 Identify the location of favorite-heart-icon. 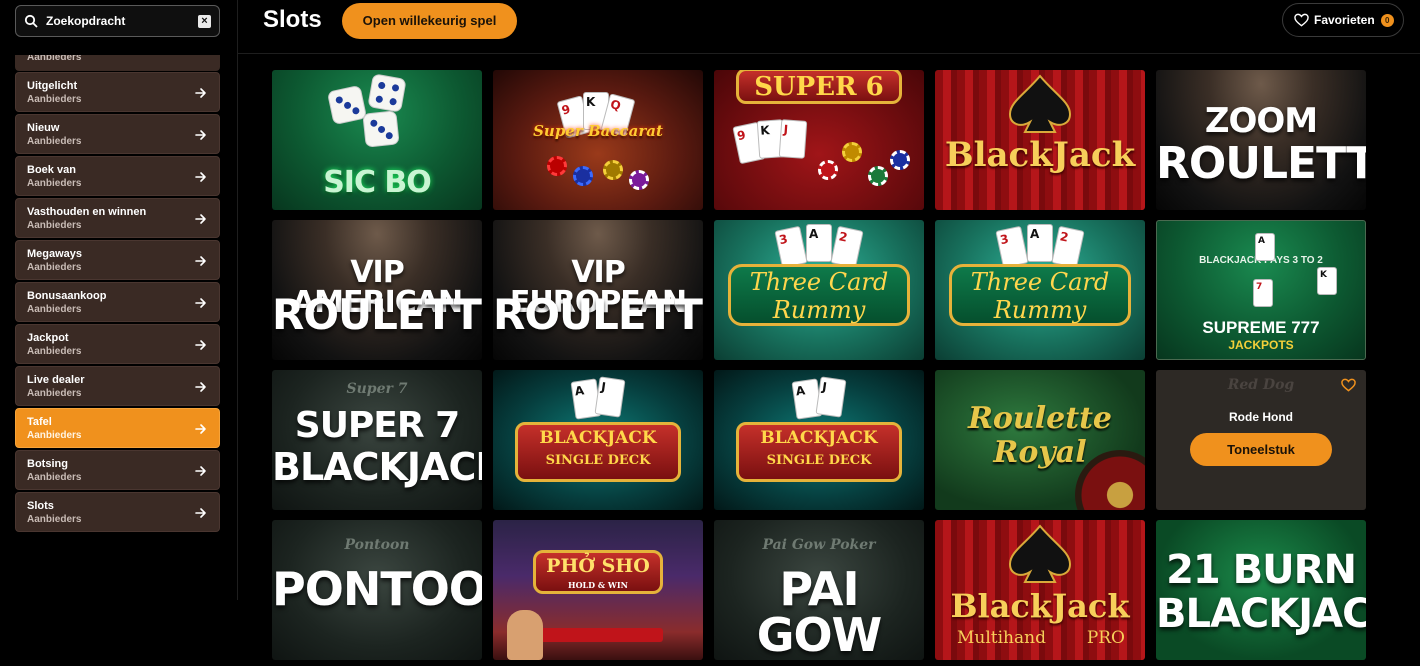
(1348, 385).